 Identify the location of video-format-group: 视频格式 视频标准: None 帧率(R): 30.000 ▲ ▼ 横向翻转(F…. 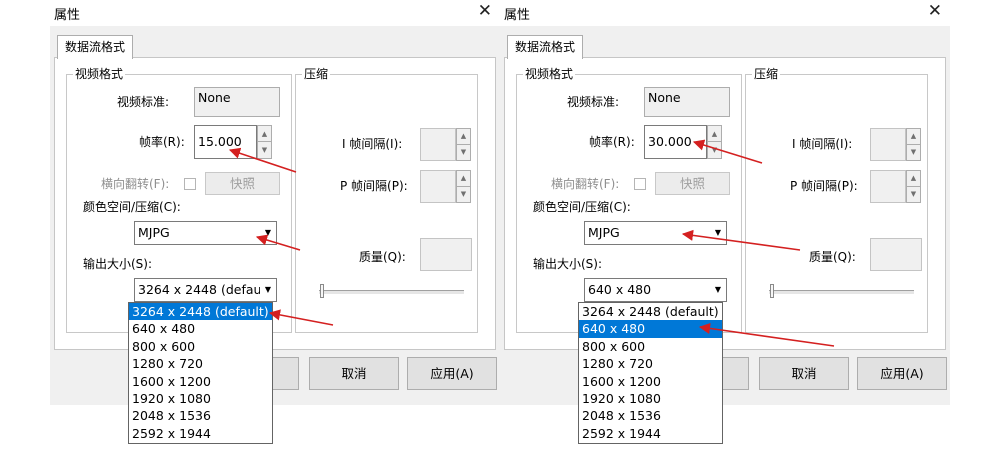
(629, 200).